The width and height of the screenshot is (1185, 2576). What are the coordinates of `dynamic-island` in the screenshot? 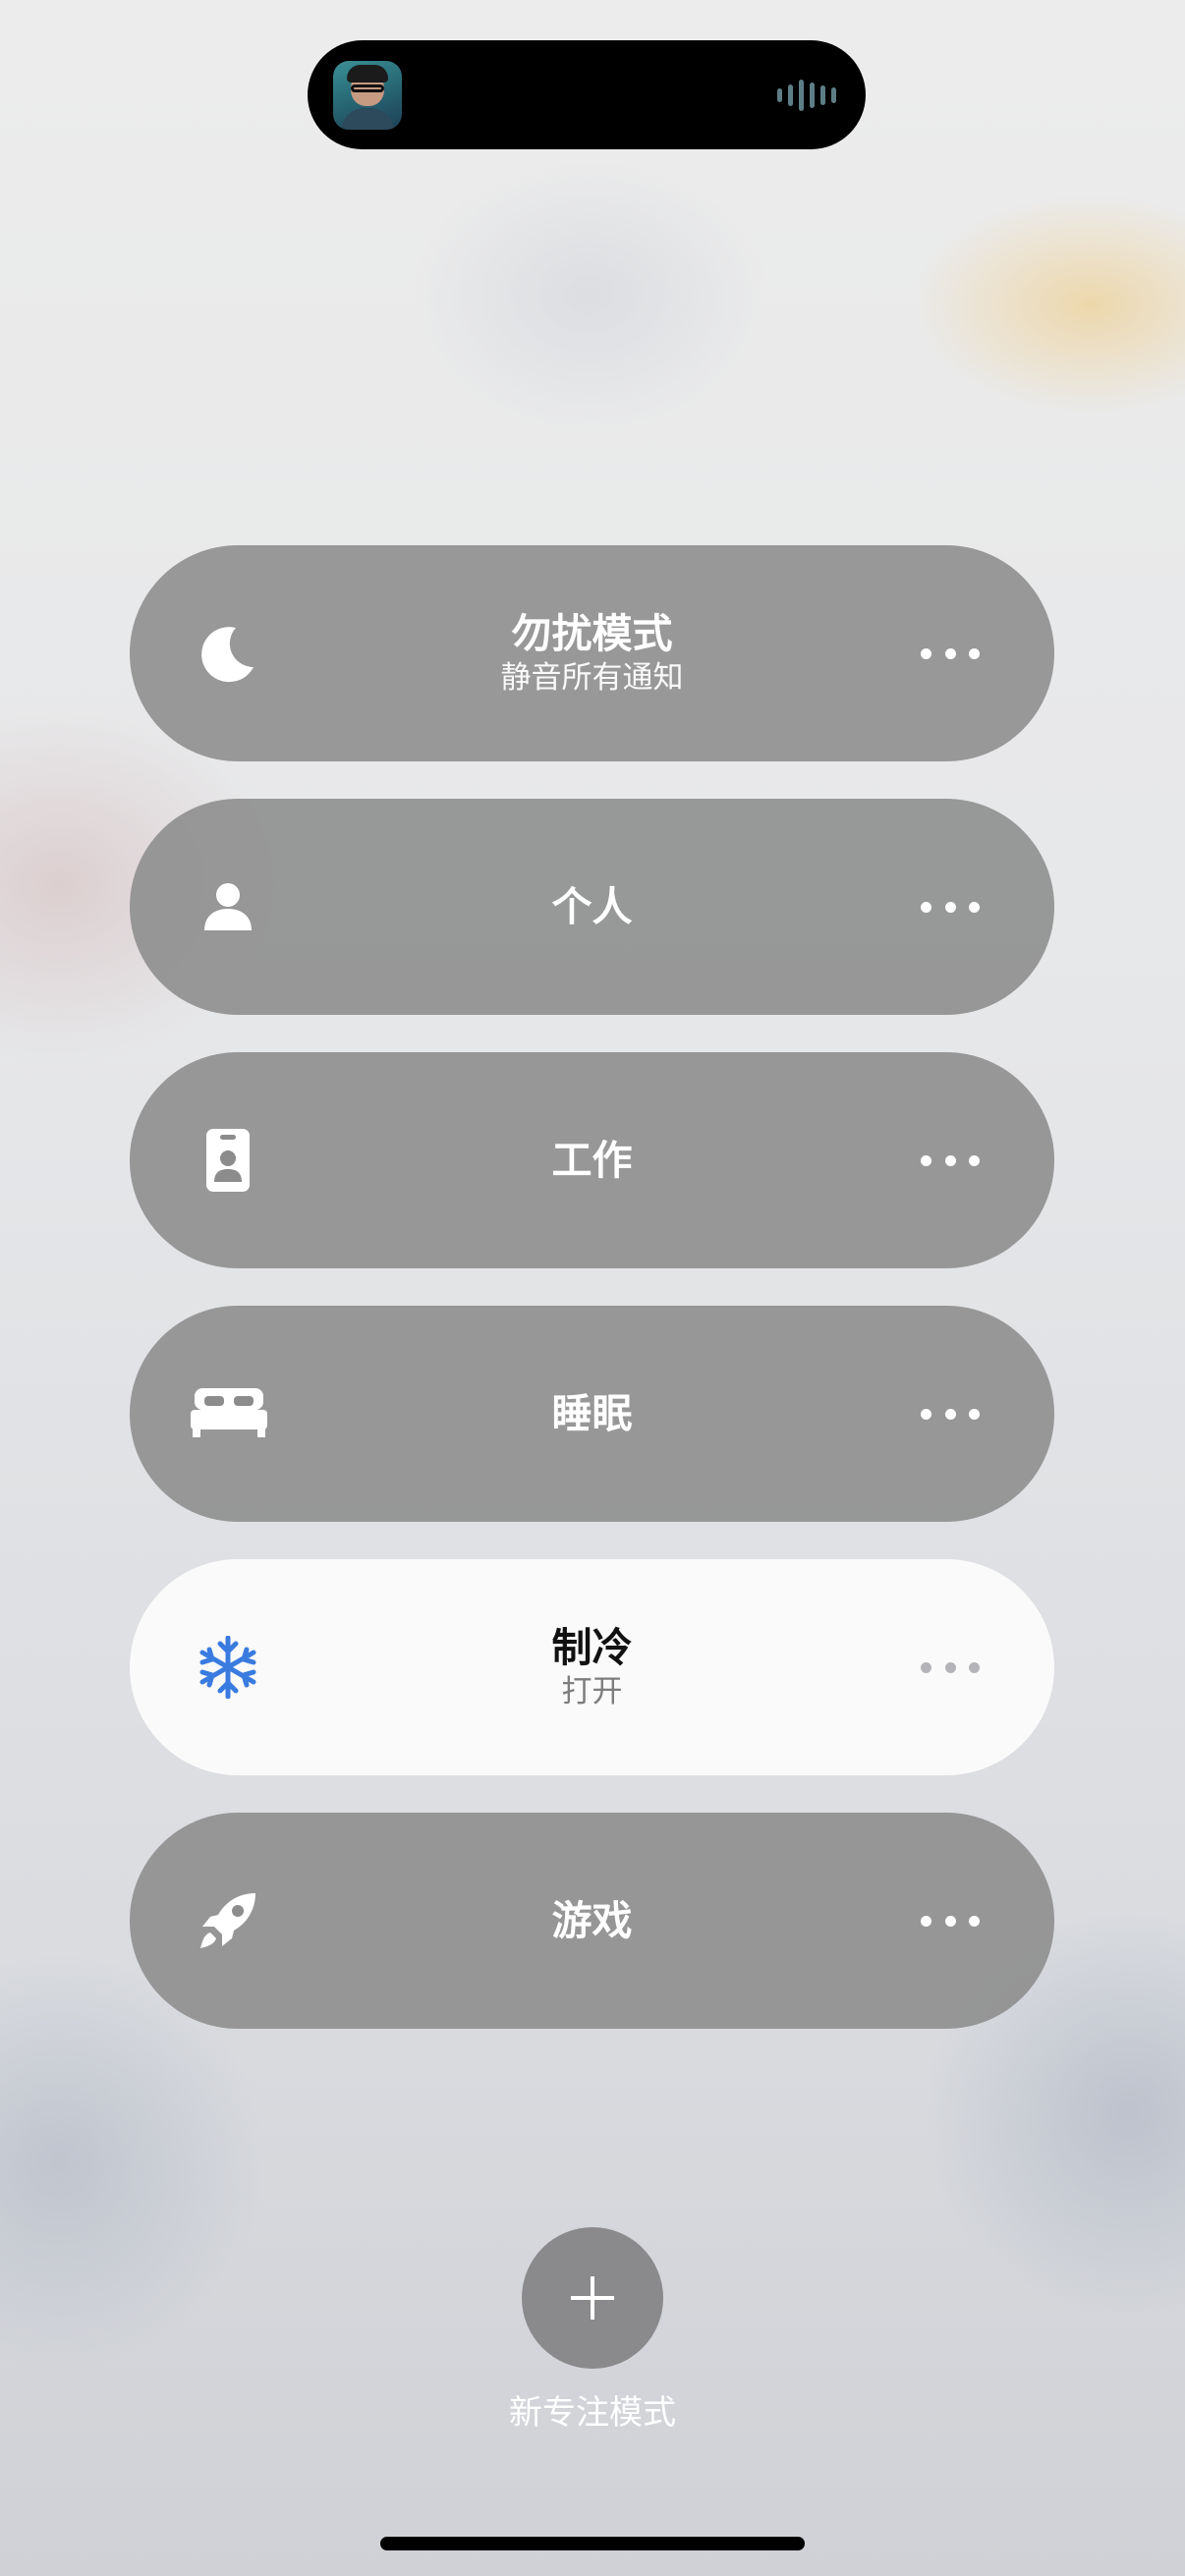 It's located at (587, 94).